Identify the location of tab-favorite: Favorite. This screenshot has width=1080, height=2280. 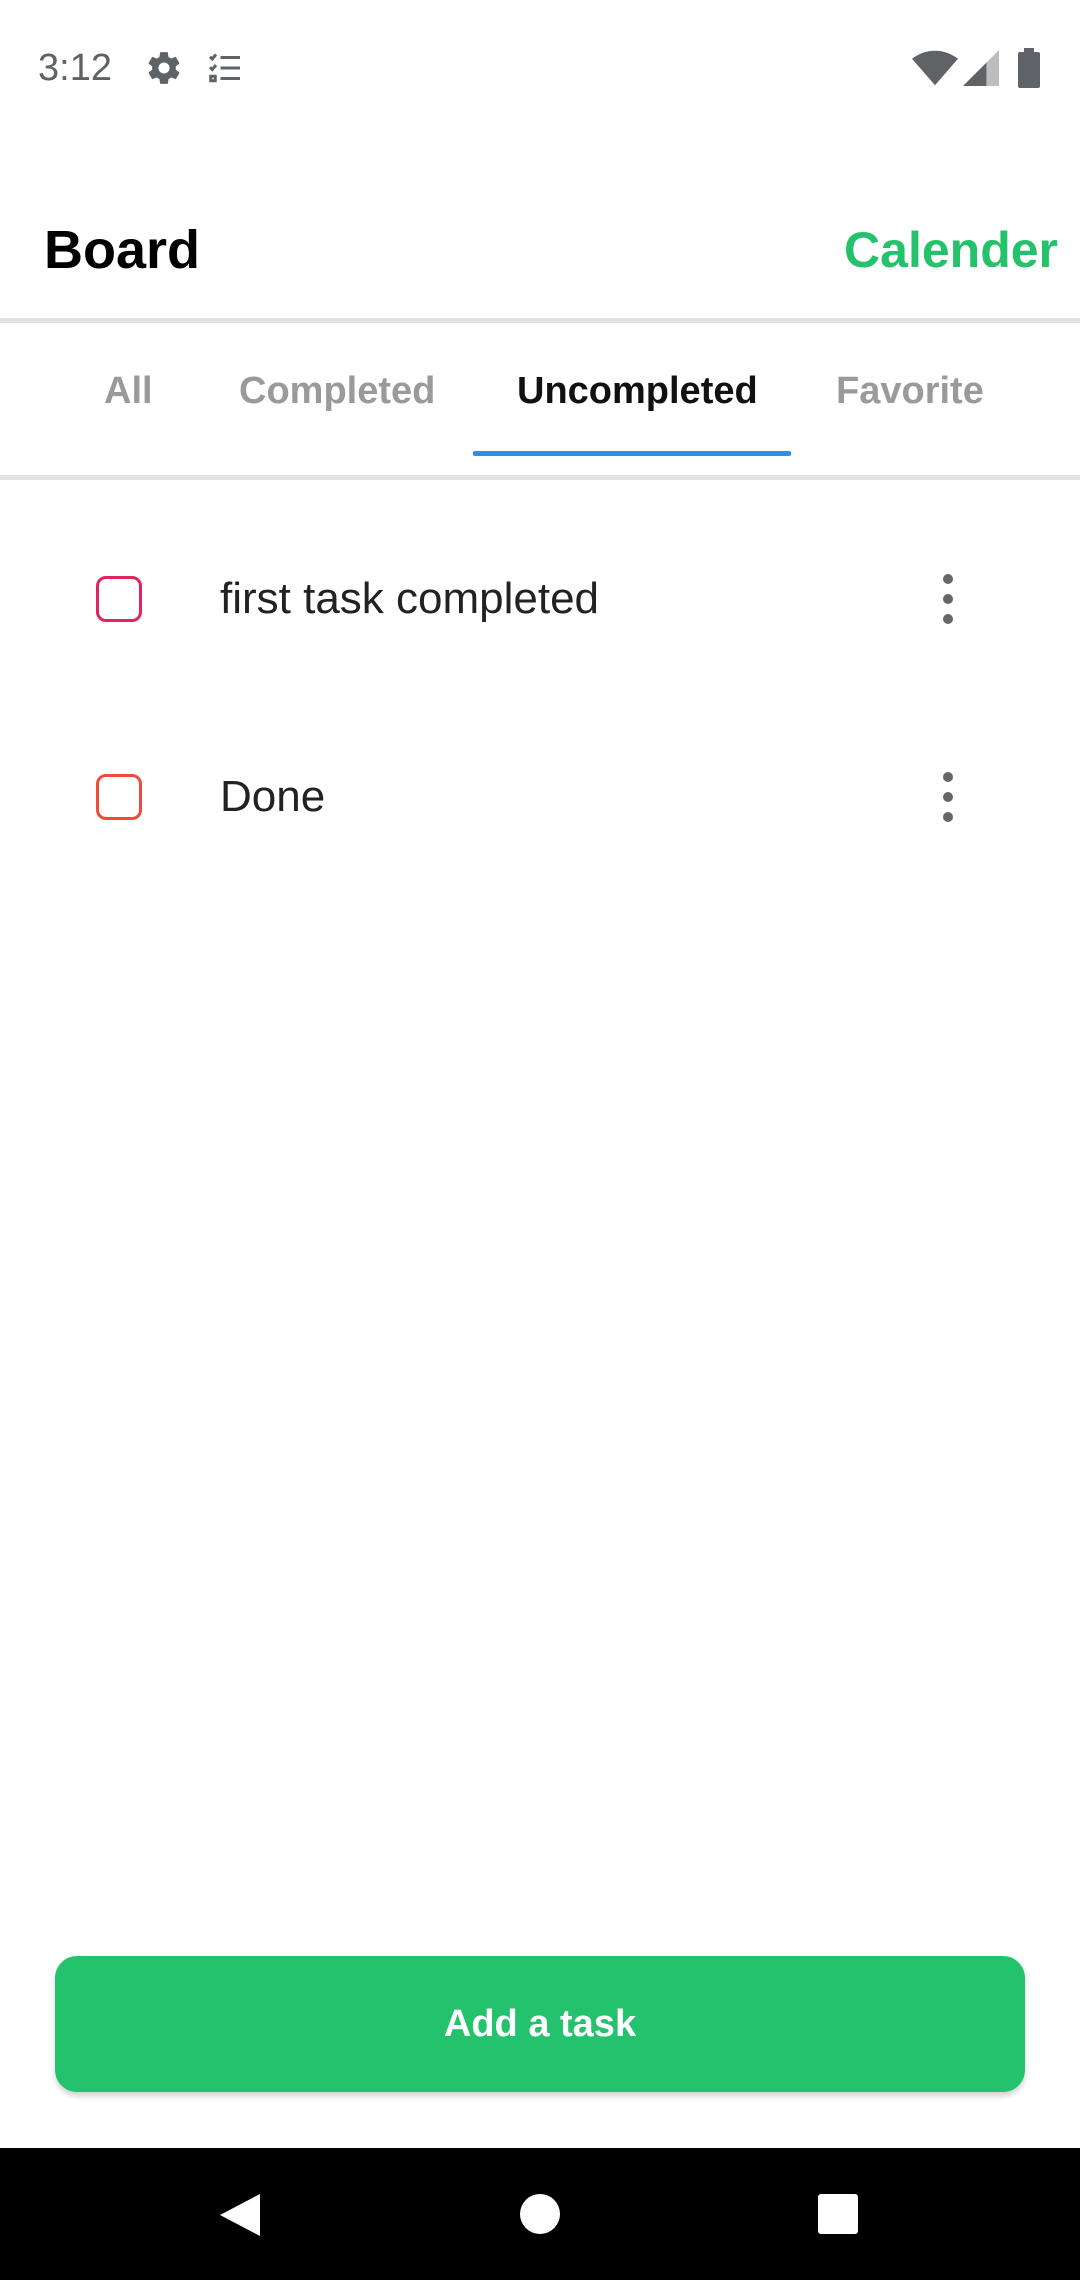
(910, 391).